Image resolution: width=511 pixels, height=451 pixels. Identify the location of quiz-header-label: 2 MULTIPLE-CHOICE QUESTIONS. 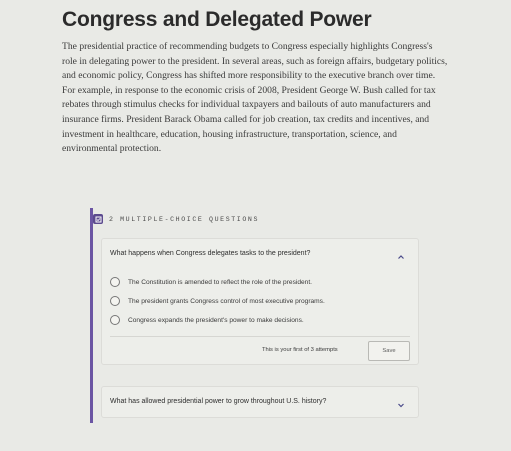
(184, 219).